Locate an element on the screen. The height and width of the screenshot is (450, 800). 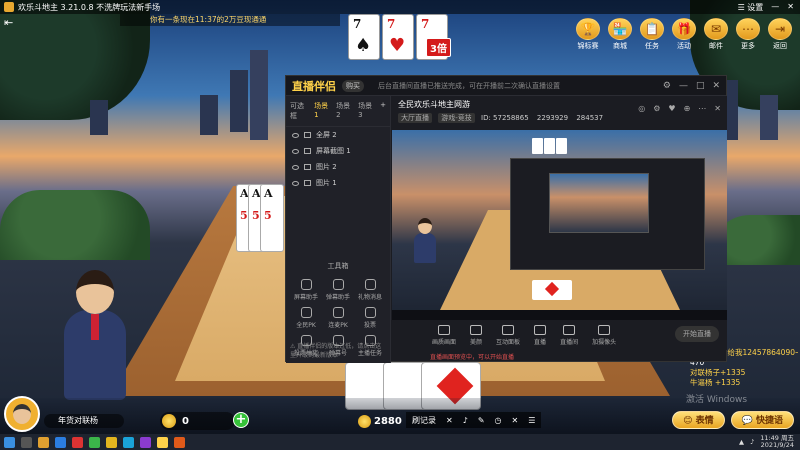
menu-tasks: 📋 任务 is located at coordinates (652, 34).